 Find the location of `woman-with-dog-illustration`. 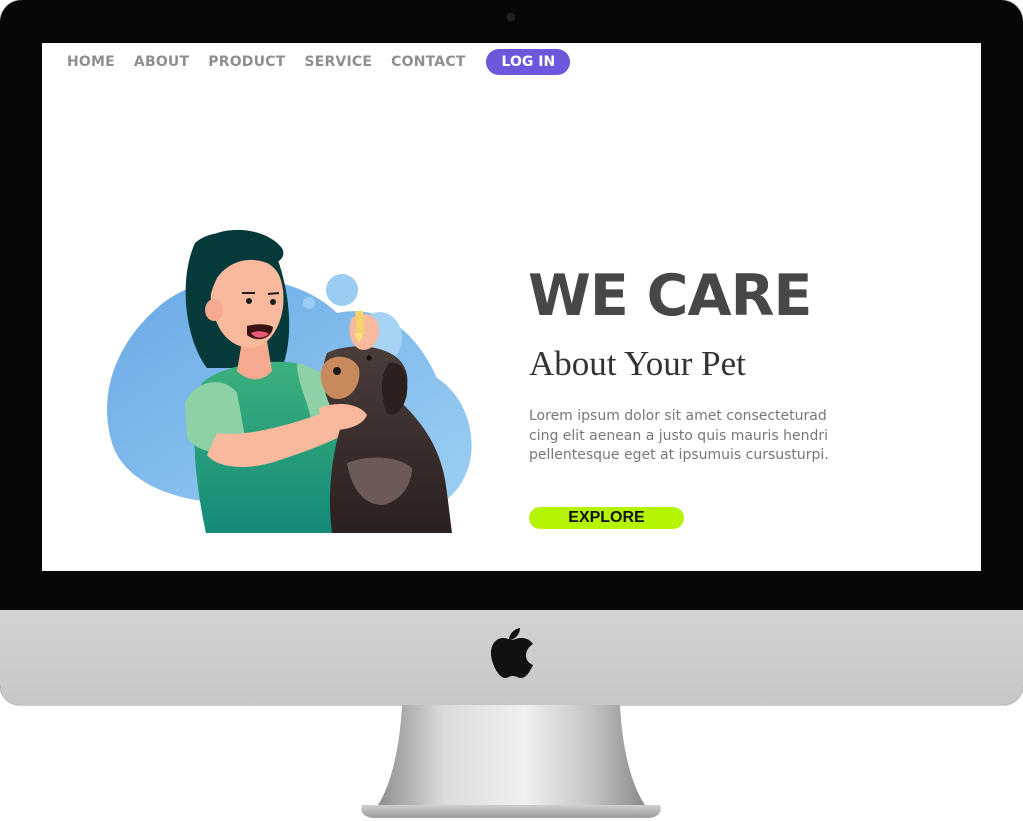

woman-with-dog-illustration is located at coordinates (289, 381).